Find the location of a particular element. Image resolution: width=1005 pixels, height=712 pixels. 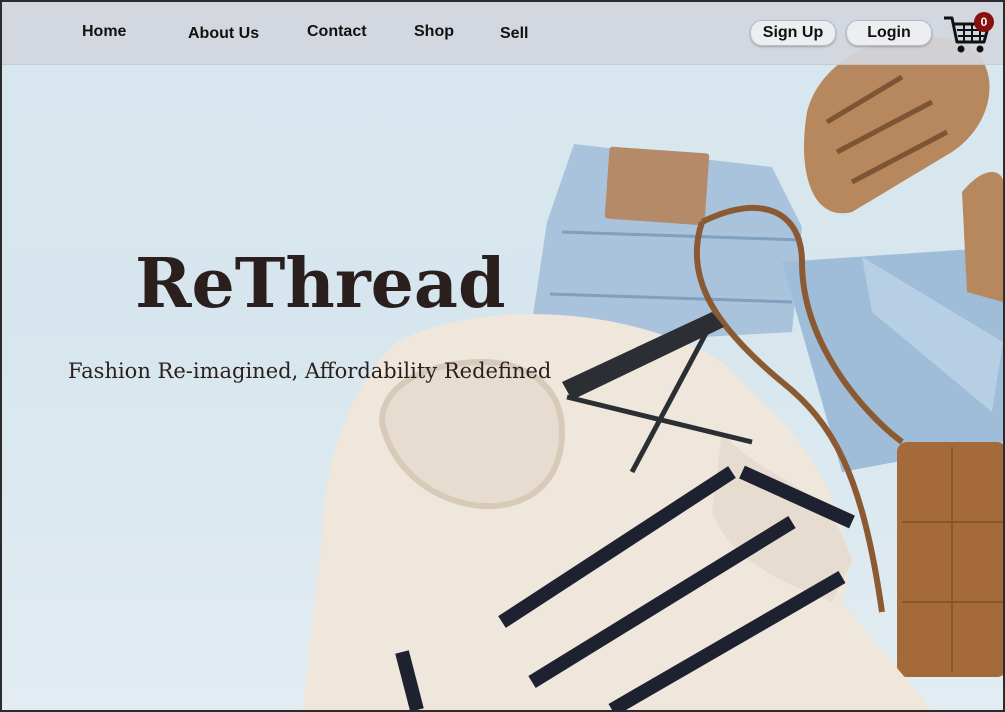

cart-button: 0 is located at coordinates (968, 33).